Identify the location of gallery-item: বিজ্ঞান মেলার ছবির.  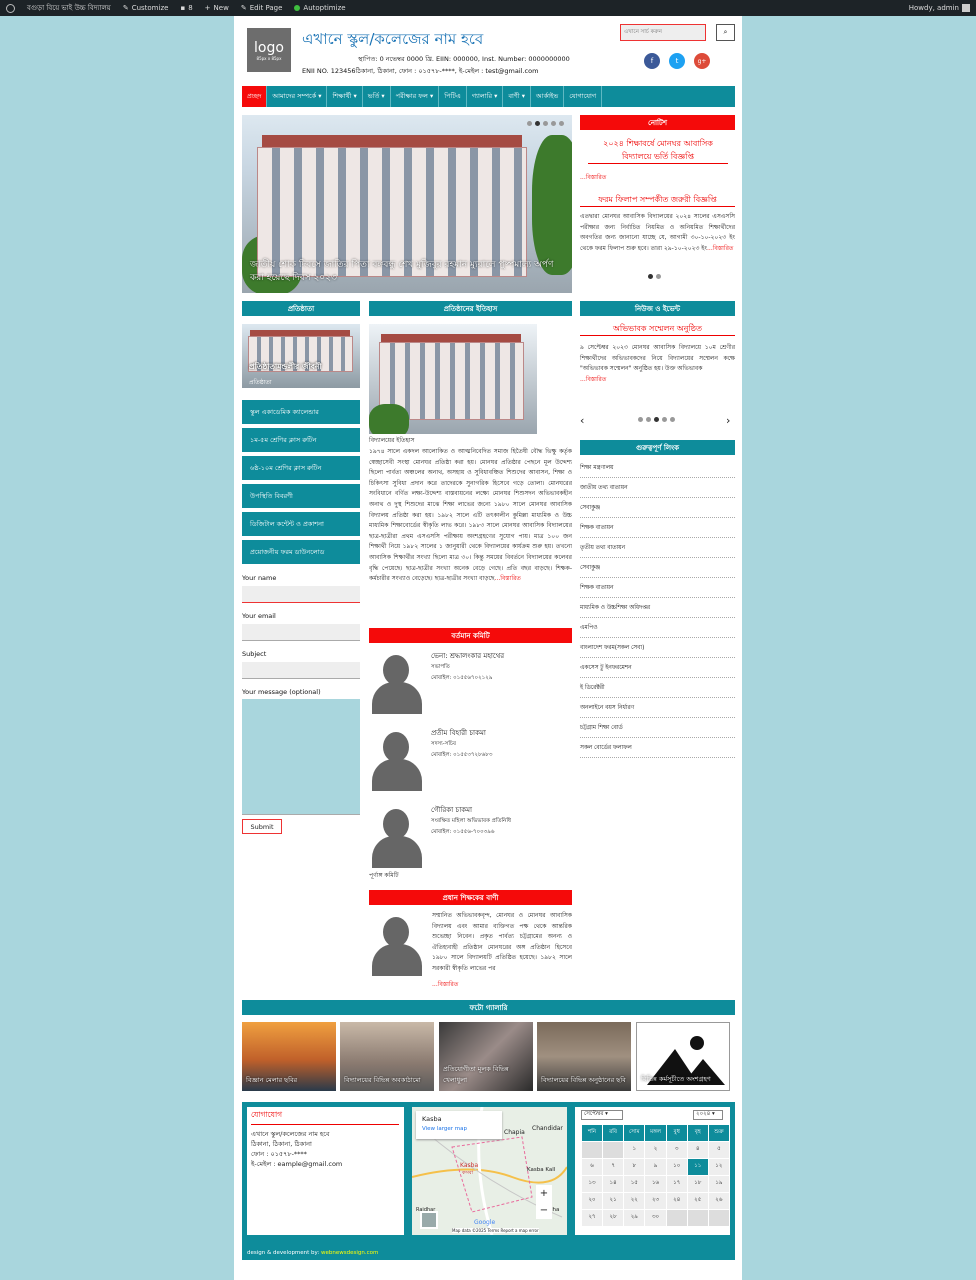
(289, 1056).